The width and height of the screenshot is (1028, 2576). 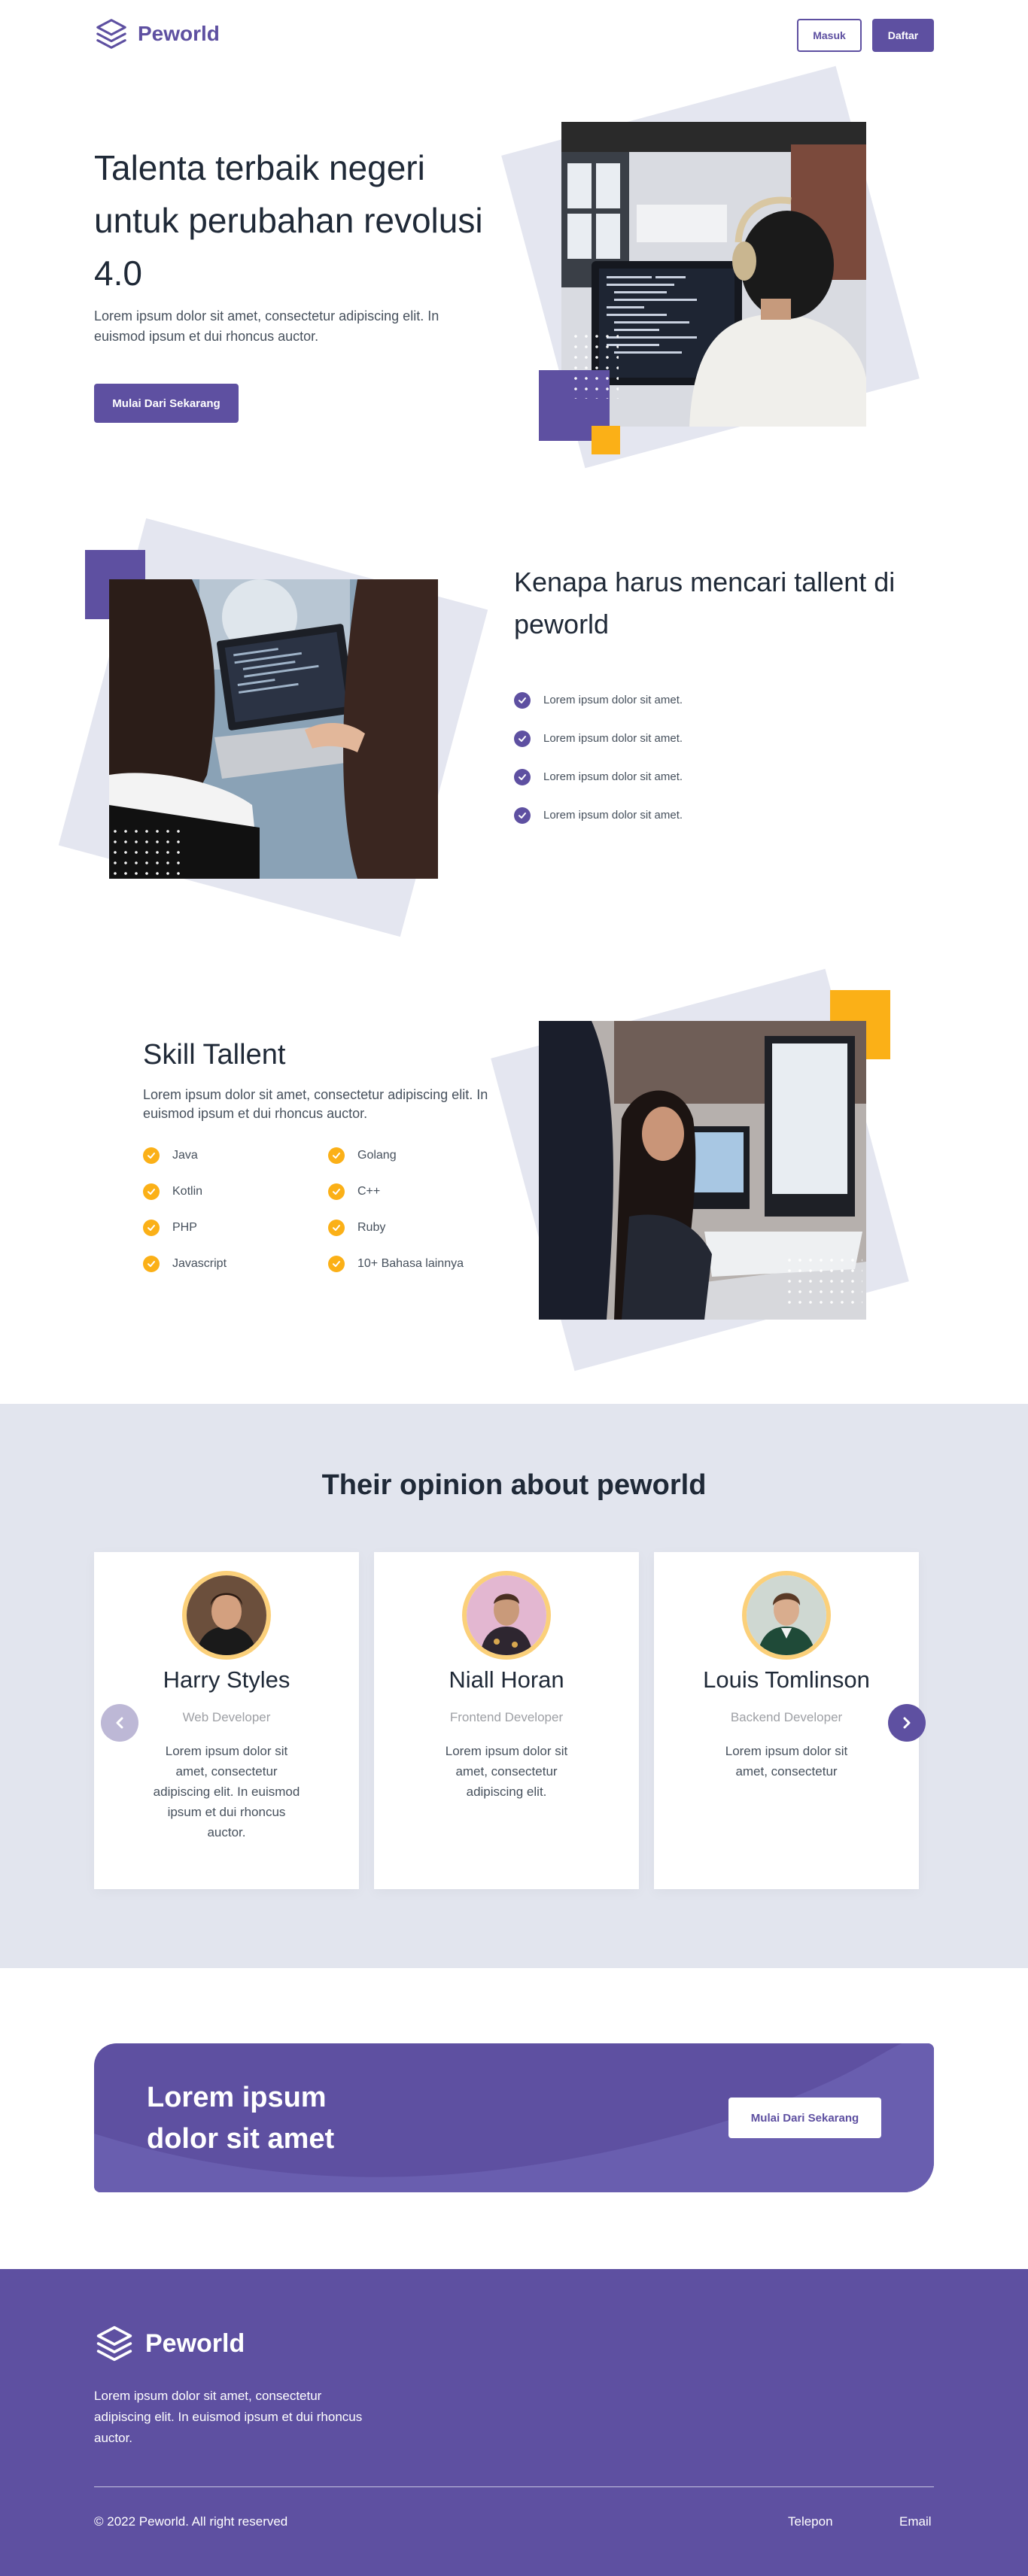 I want to click on chevron-right-icon, so click(x=907, y=1723).